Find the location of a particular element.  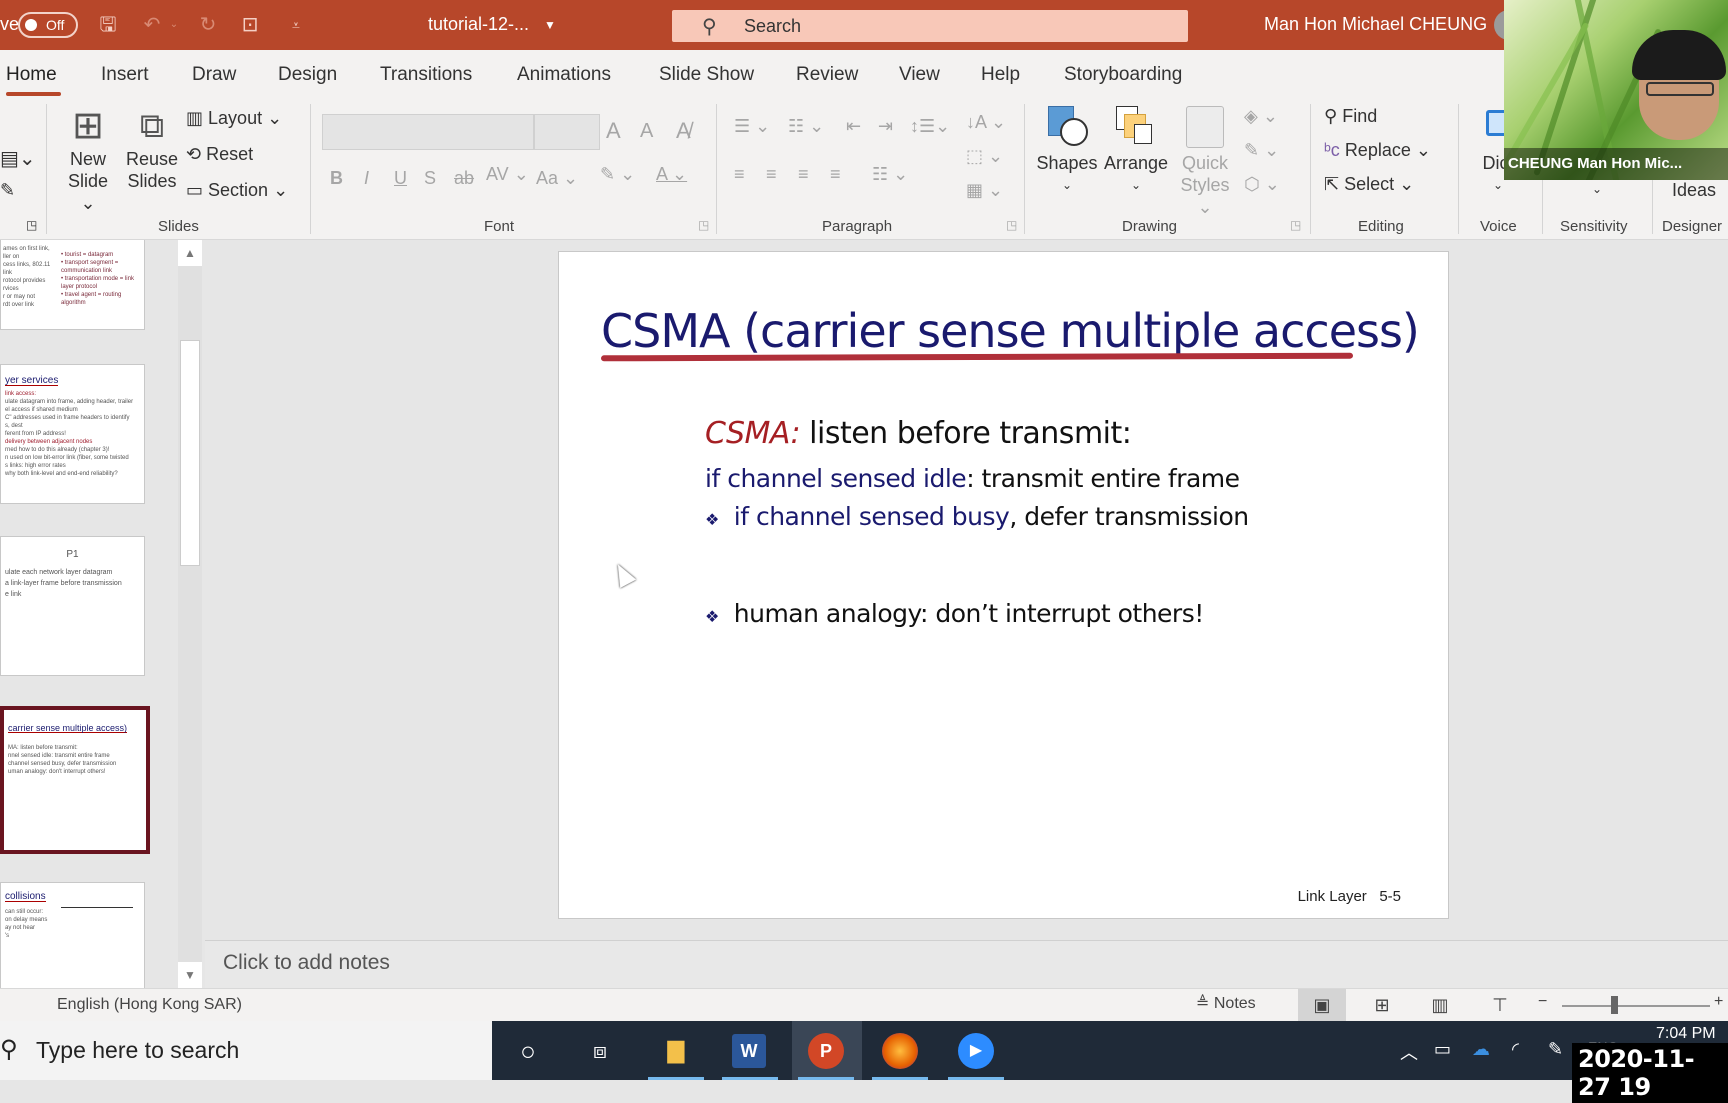

start-slideshow-icon: ⊡ is located at coordinates (250, 25).